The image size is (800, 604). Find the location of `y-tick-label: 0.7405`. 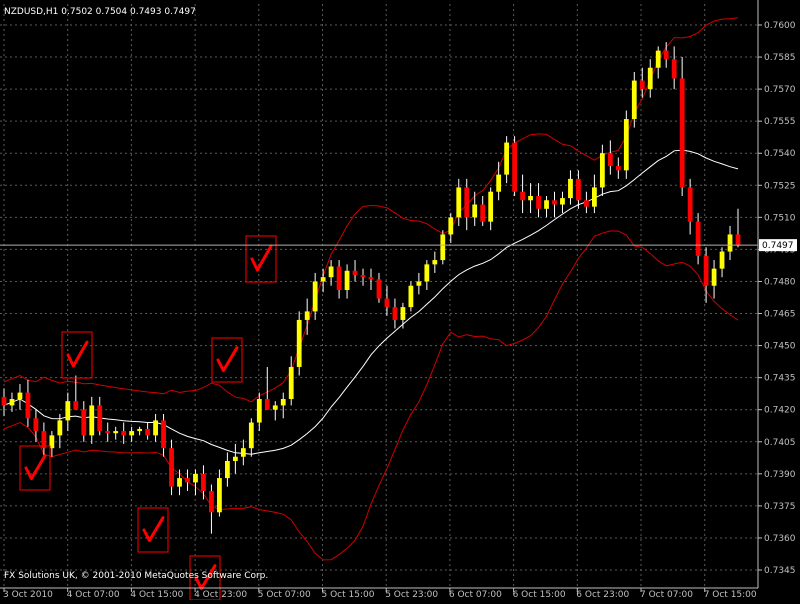

y-tick-label: 0.7405 is located at coordinates (780, 443).